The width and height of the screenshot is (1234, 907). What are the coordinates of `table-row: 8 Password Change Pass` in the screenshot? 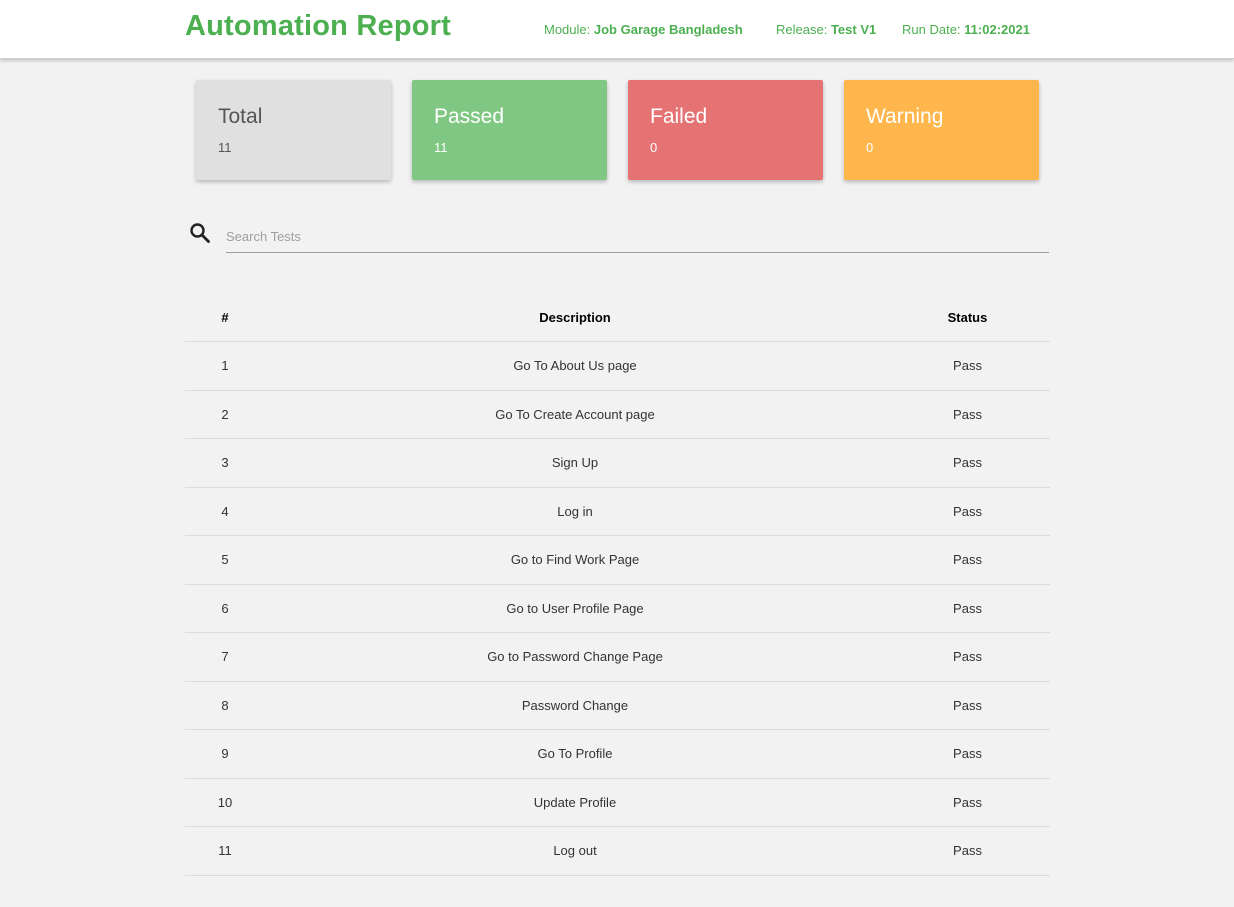 It's located at (617, 705).